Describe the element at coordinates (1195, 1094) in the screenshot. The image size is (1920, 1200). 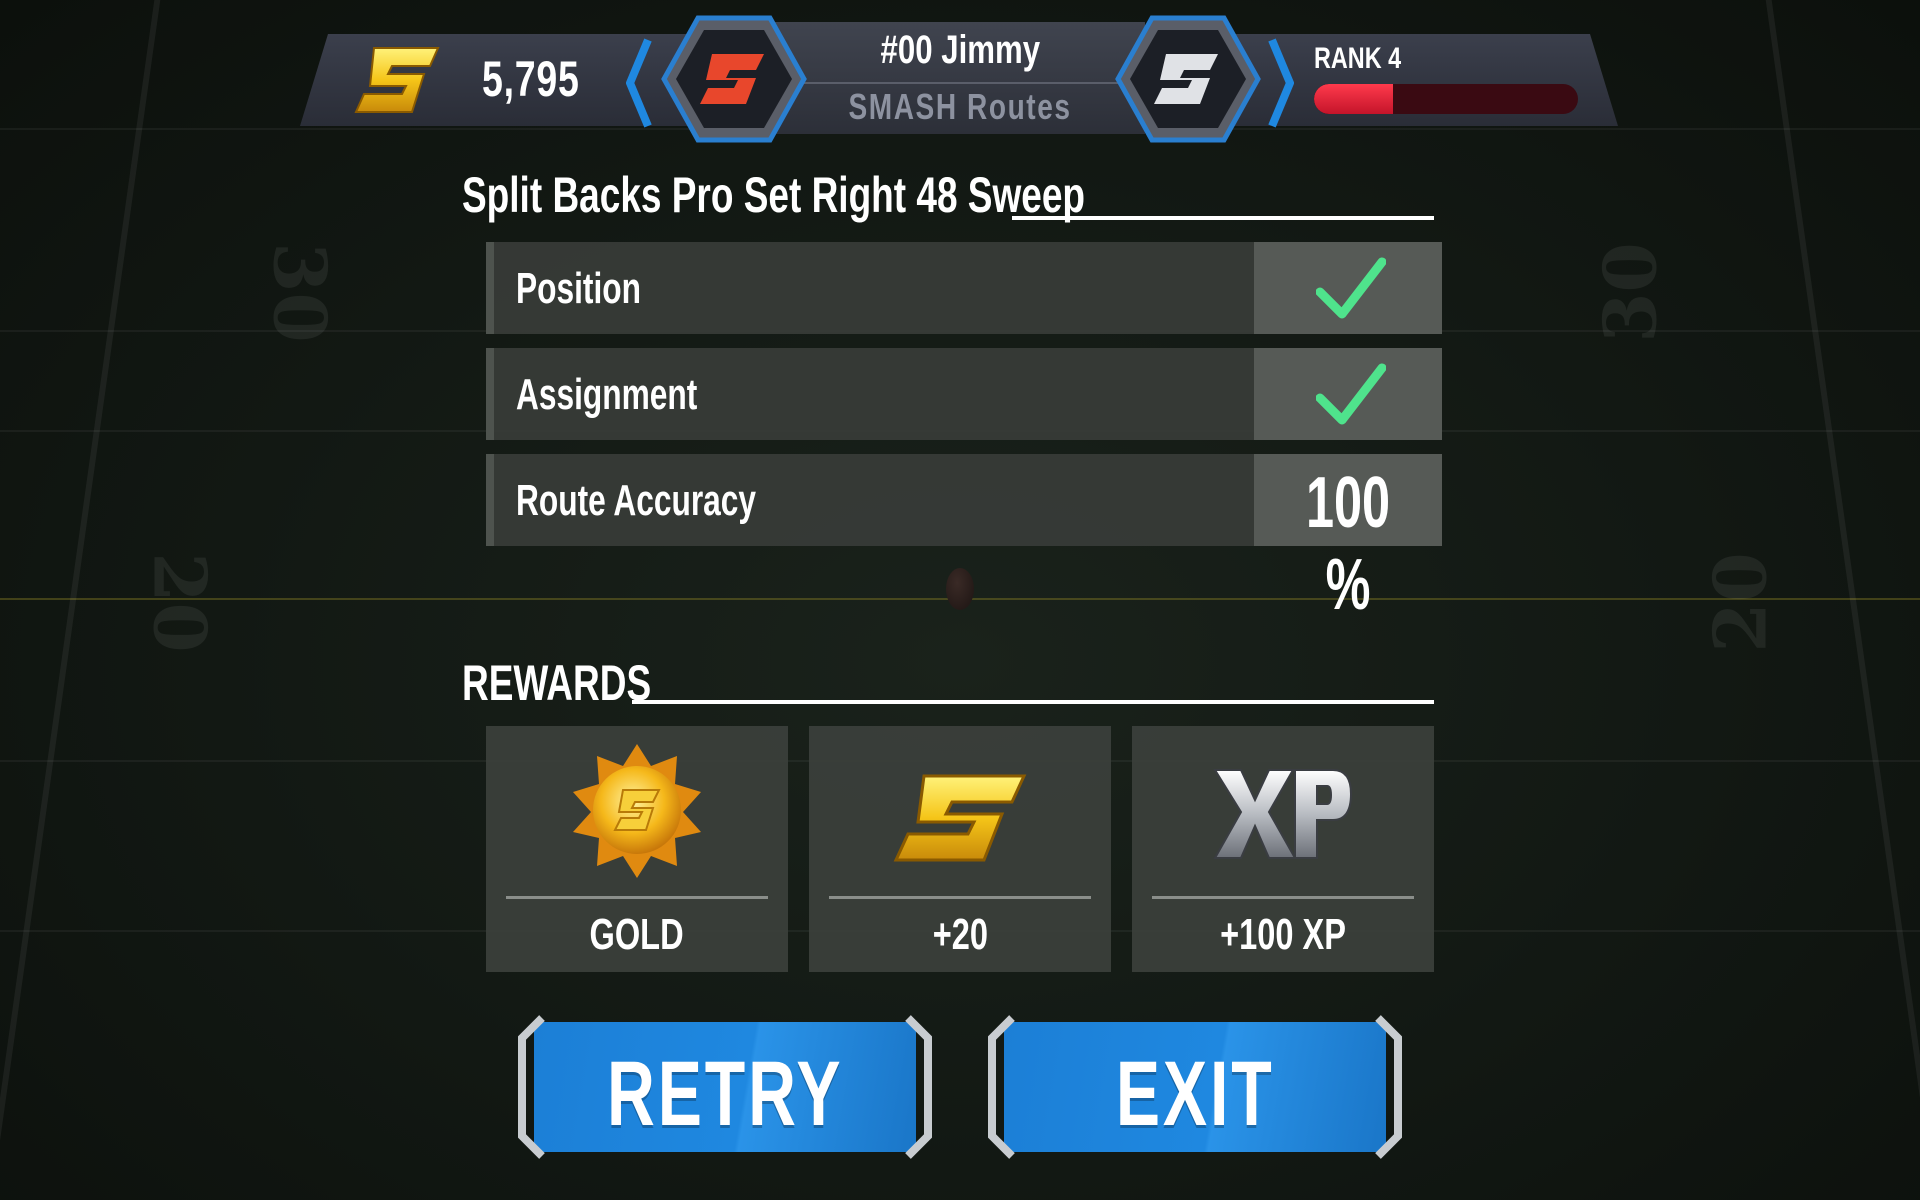
I see `exit-label: EXIT` at that location.